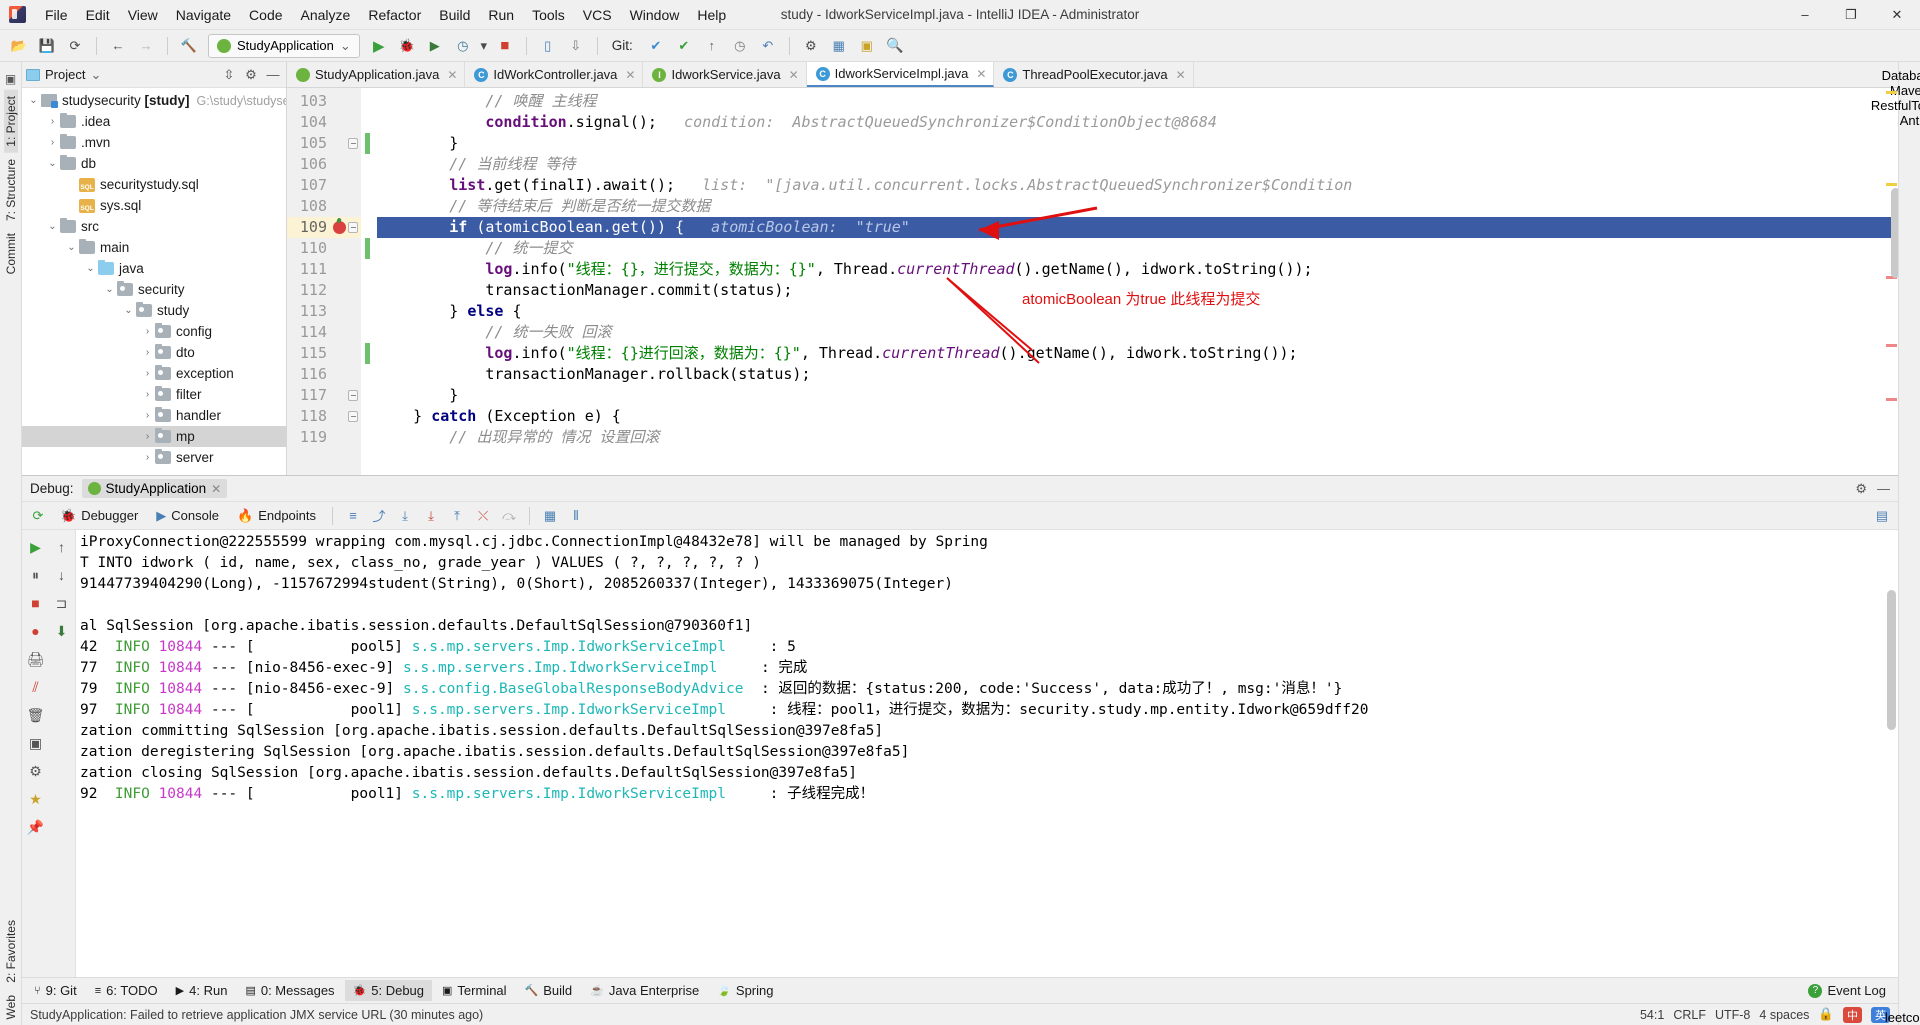 The height and width of the screenshot is (1025, 1920). I want to click on tree-node-exception: › exception, so click(154, 373).